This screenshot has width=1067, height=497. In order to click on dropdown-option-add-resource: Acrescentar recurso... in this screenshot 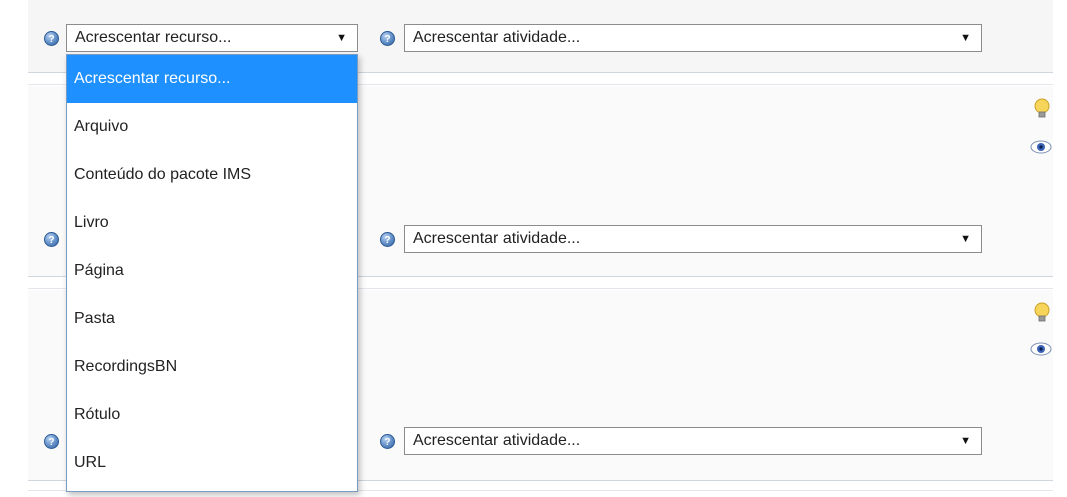, I will do `click(212, 79)`.